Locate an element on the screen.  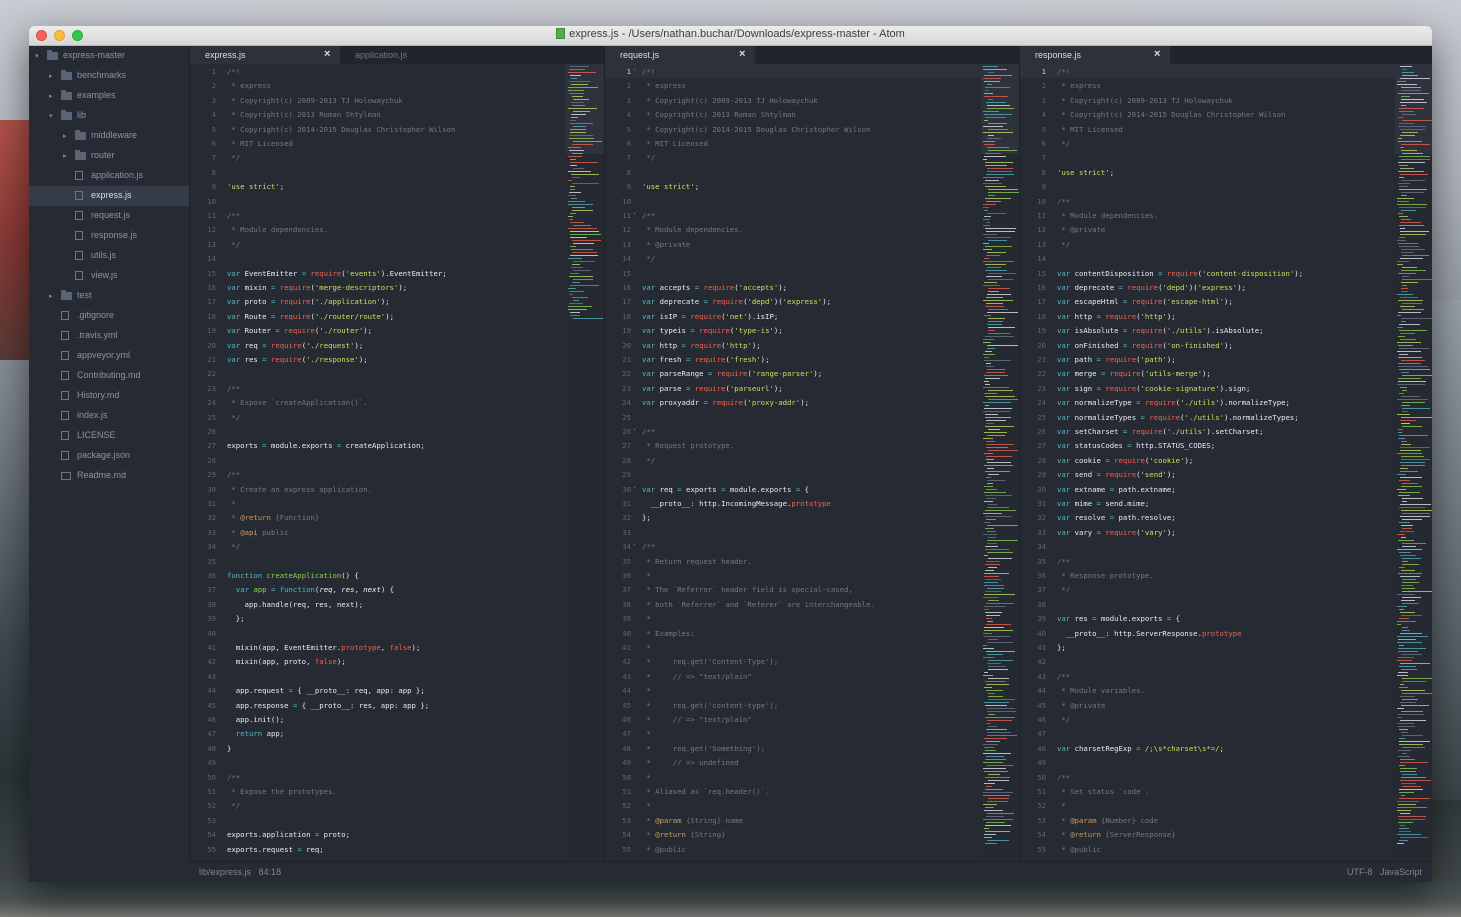
code-line: 36 * Response prototype. is located at coordinates (1226, 575).